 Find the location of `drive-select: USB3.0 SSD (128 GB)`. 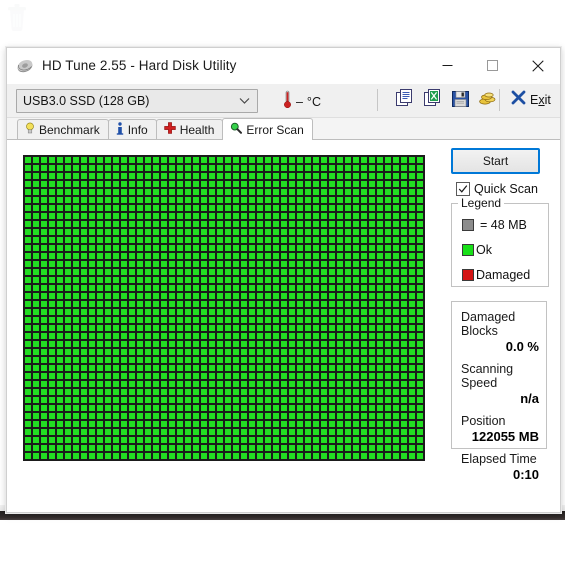

drive-select: USB3.0 SSD (128 GB) is located at coordinates (137, 100).